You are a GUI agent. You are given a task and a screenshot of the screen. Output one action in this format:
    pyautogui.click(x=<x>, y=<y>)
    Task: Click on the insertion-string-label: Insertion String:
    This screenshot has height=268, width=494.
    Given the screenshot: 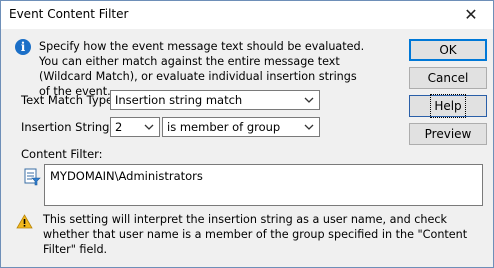 What is the action you would take?
    pyautogui.click(x=67, y=127)
    